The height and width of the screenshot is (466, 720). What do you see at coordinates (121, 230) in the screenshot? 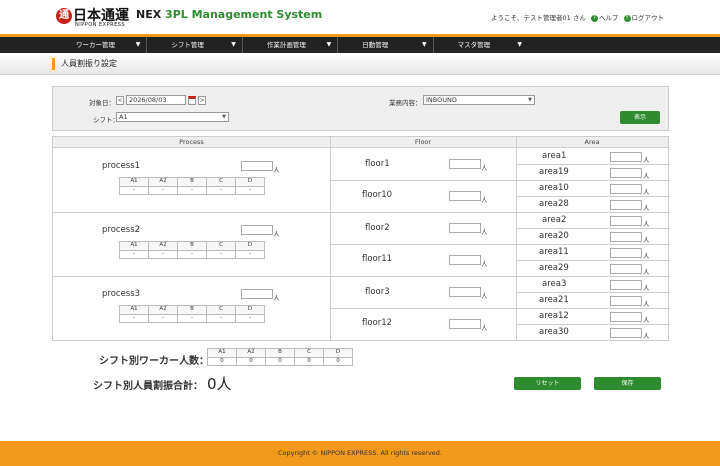
I see `process-name: process2` at bounding box center [121, 230].